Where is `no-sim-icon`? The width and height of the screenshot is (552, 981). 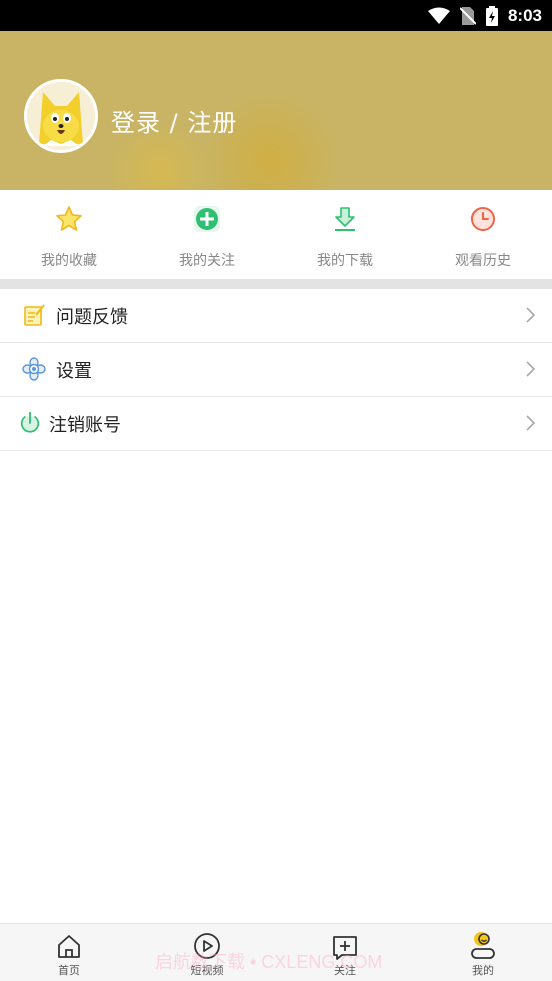
no-sim-icon is located at coordinates (467, 15).